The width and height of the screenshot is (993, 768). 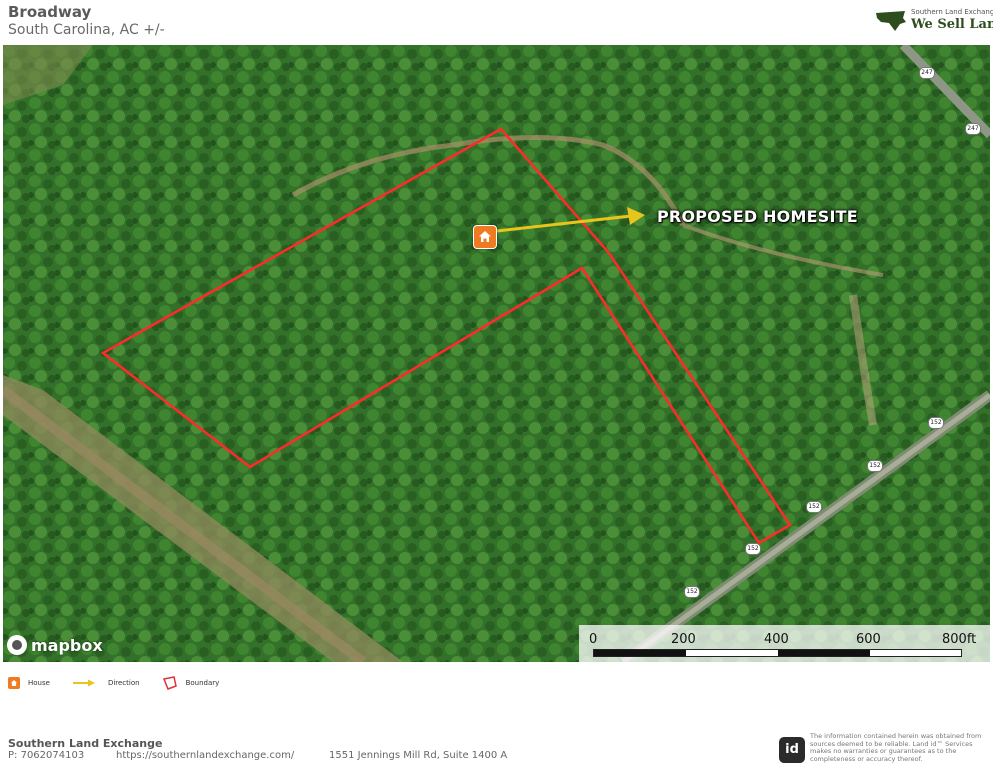 What do you see at coordinates (952, 24) in the screenshot?
I see `logo-tagline: We Sell Land.` at bounding box center [952, 24].